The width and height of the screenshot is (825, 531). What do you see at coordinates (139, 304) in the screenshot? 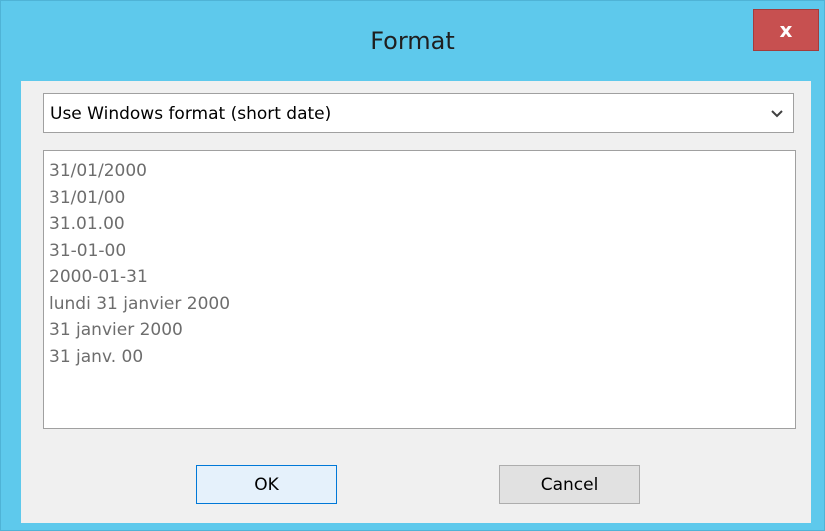
I see `list-item: lundi 31 janvier 2000` at bounding box center [139, 304].